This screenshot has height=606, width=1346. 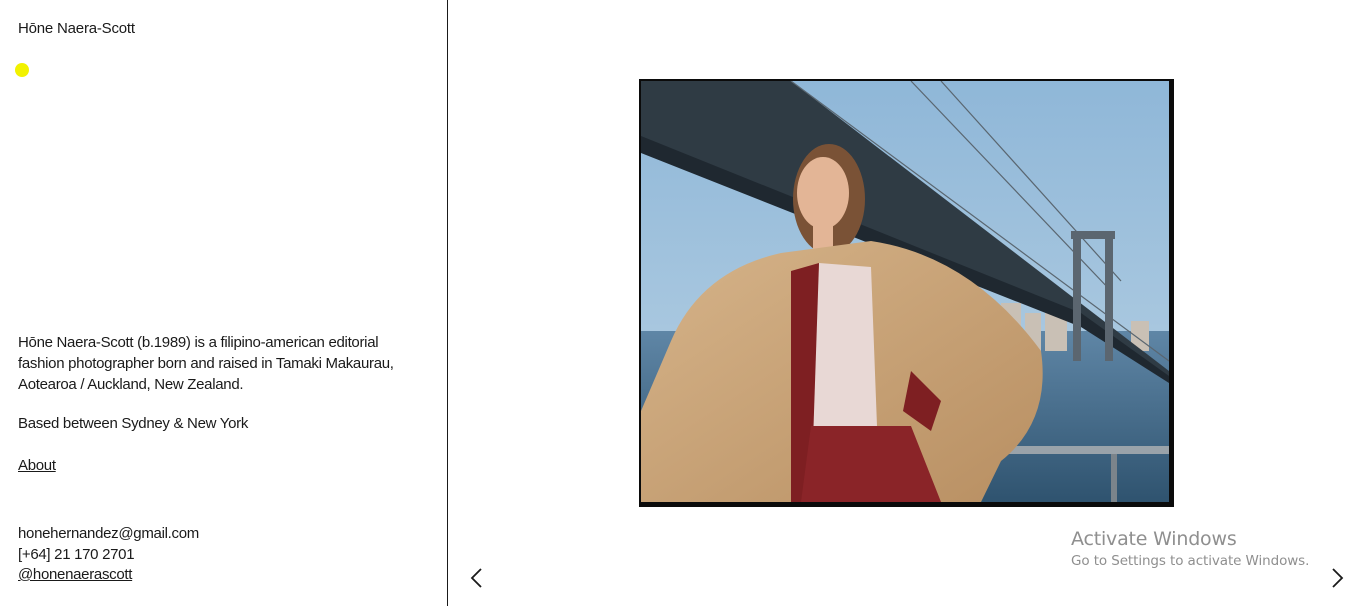 I want to click on location-text: Based between Sydney & New York, so click(x=133, y=423).